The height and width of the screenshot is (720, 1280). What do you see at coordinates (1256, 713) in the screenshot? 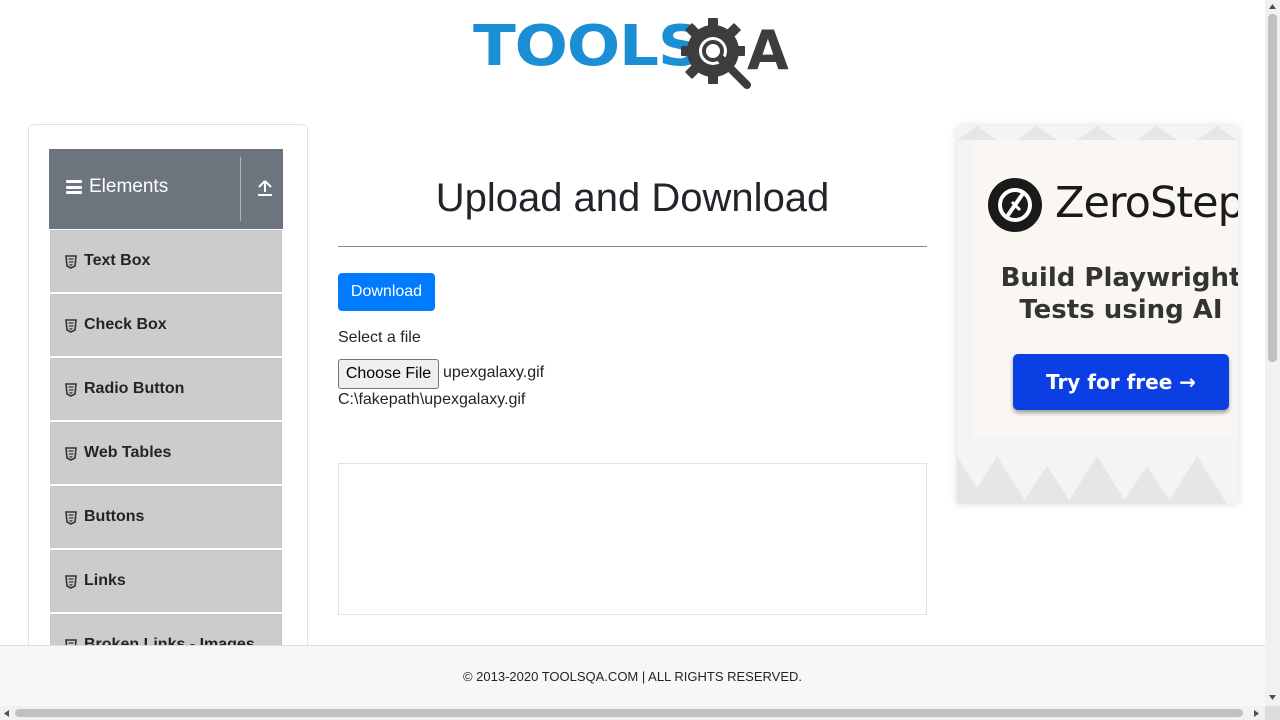
I see `scroll-right-arrow-icon` at bounding box center [1256, 713].